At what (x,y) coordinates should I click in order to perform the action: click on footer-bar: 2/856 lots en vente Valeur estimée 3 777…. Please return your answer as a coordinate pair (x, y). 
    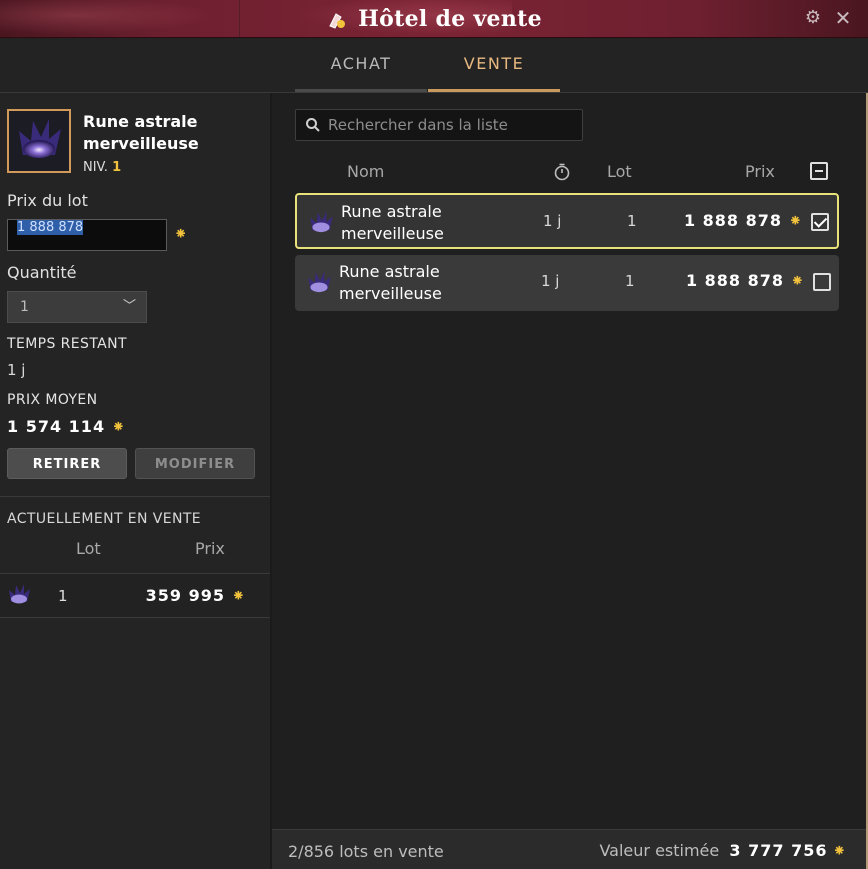
    Looking at the image, I should click on (569, 849).